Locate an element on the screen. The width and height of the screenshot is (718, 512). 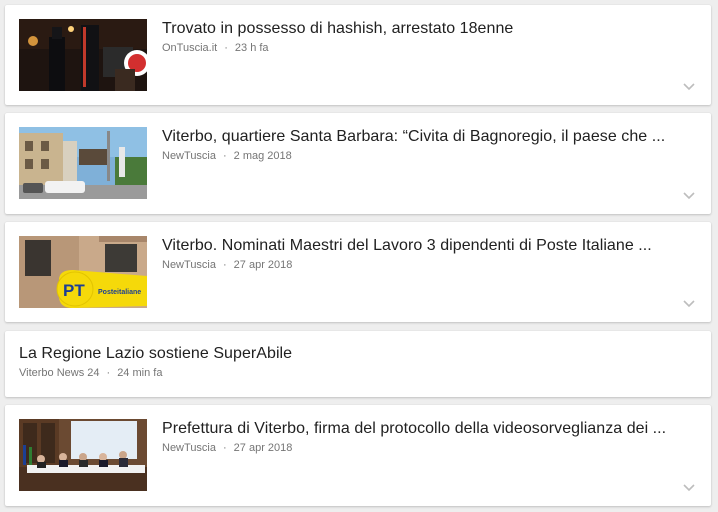
poste-brand-text: Posteitaliane is located at coordinates (119, 292).